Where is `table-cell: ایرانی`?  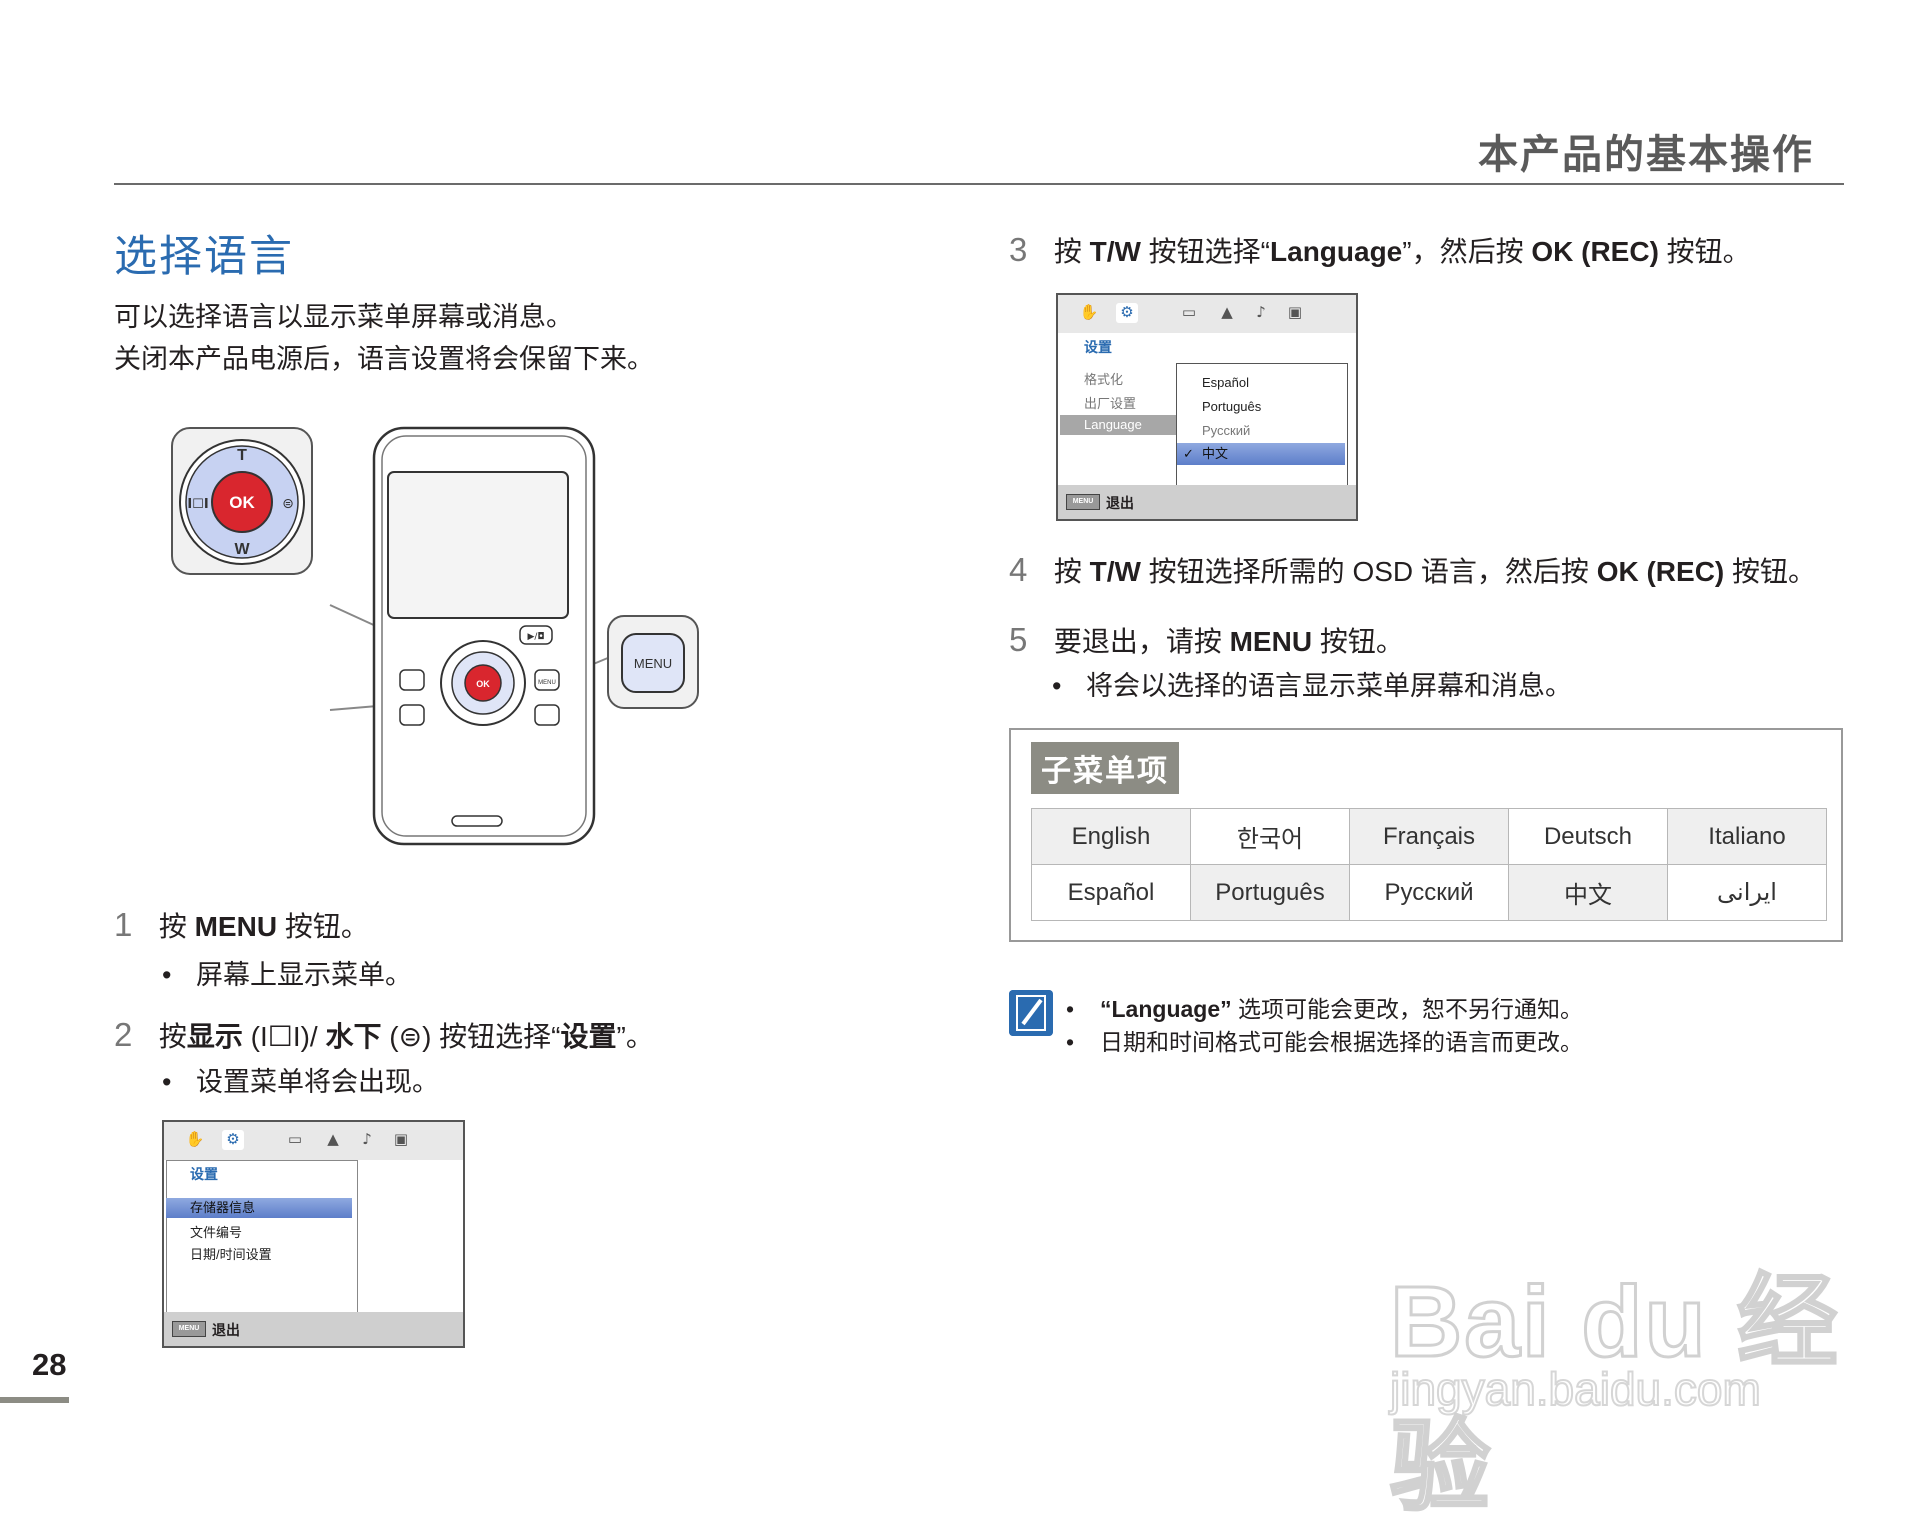
table-cell: ایرانی is located at coordinates (1747, 892).